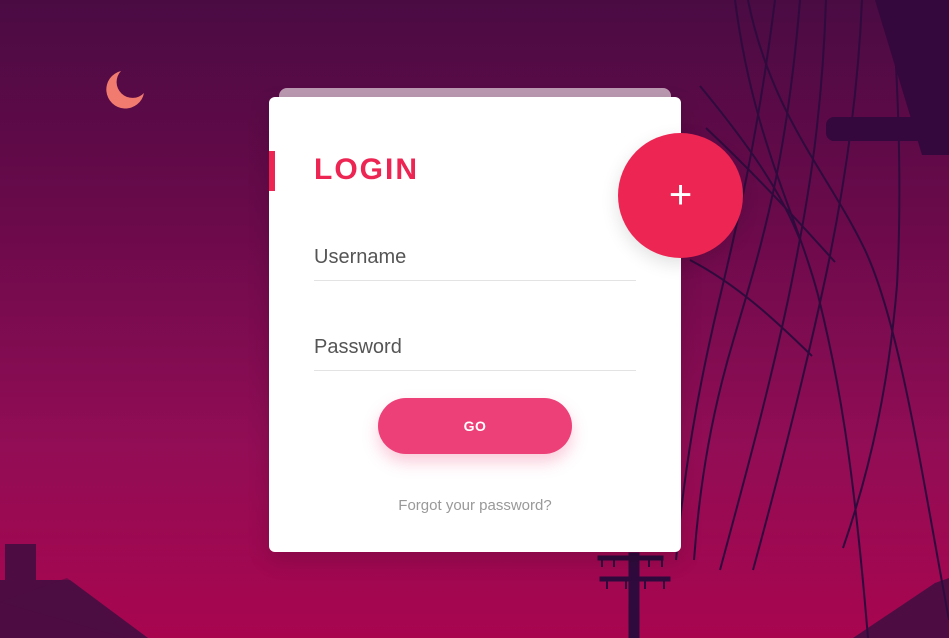 The image size is (949, 638). I want to click on go-button: GO, so click(475, 426).